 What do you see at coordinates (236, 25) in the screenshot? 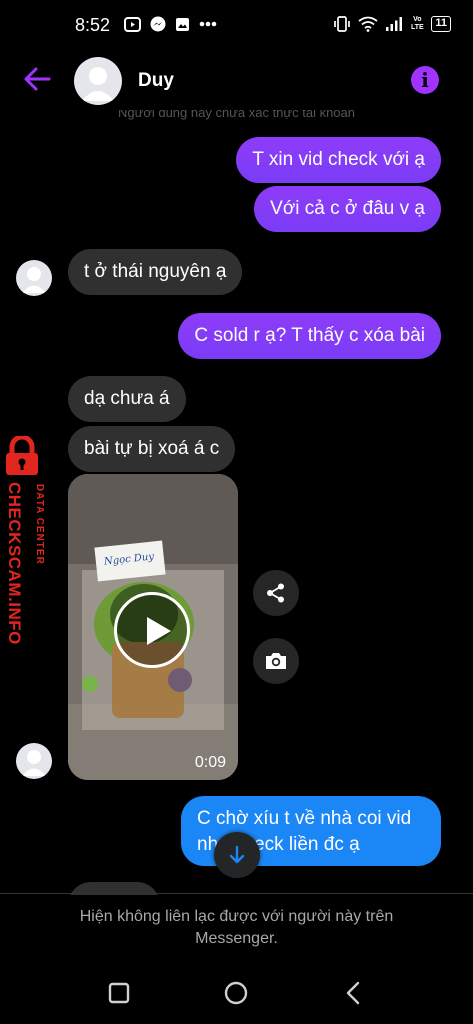
I see `status-bar: 8:52 Vo LTE 11` at bounding box center [236, 25].